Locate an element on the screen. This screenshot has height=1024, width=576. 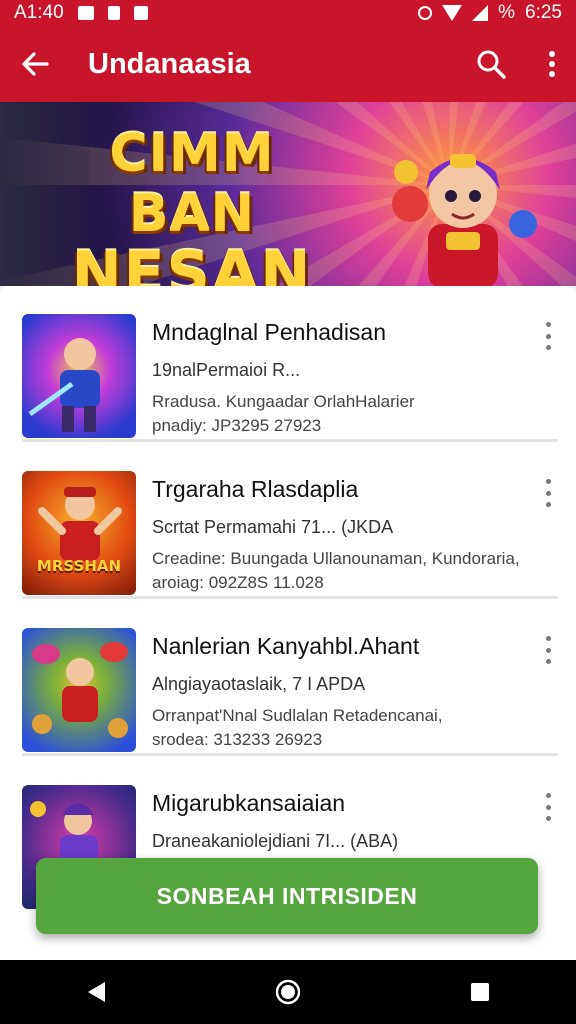
status-clock: 6:25 is located at coordinates (543, 12).